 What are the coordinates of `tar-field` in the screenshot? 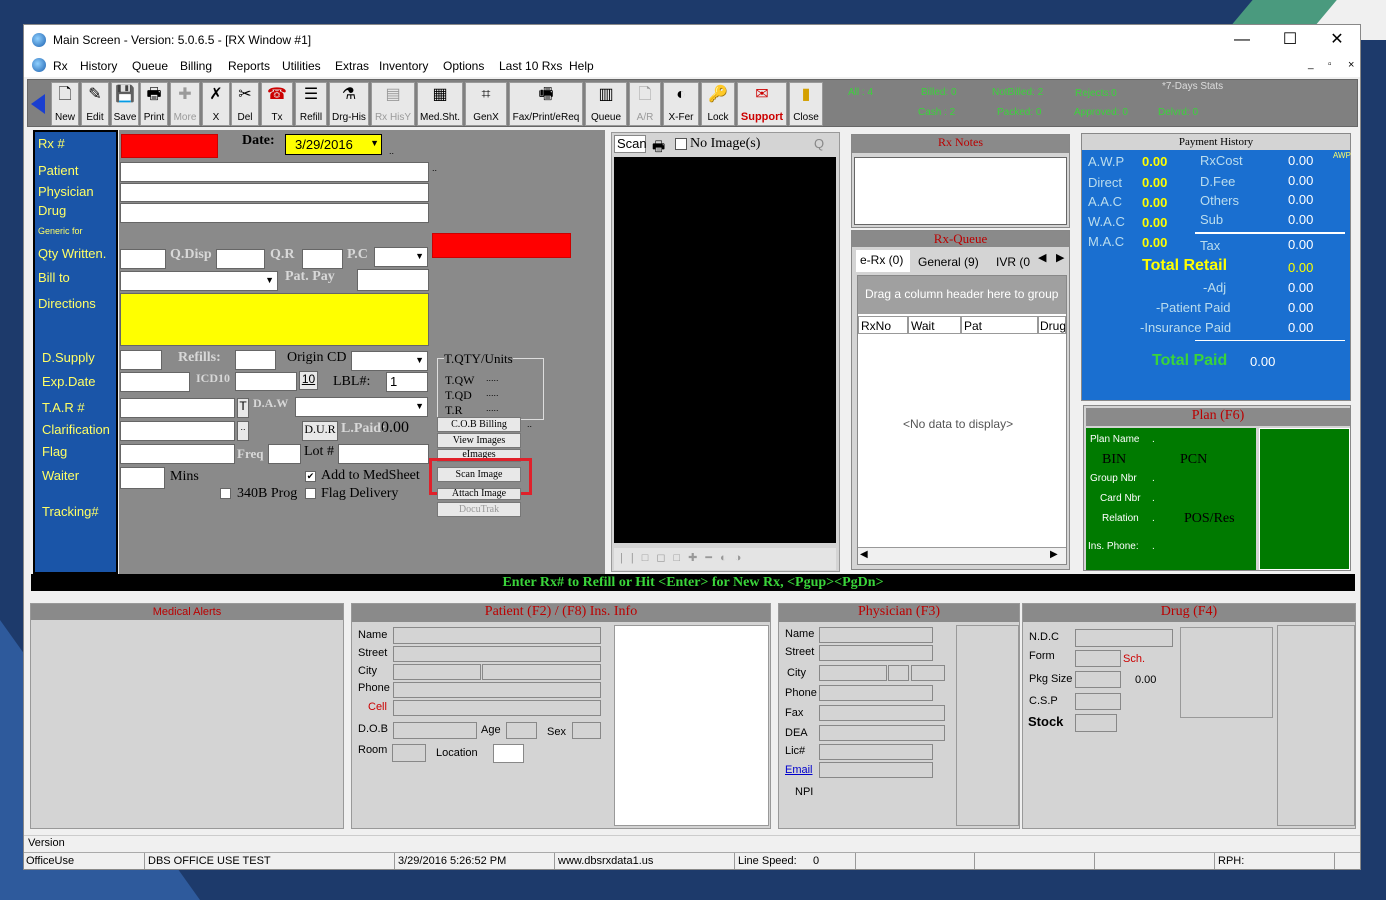 It's located at (177, 408).